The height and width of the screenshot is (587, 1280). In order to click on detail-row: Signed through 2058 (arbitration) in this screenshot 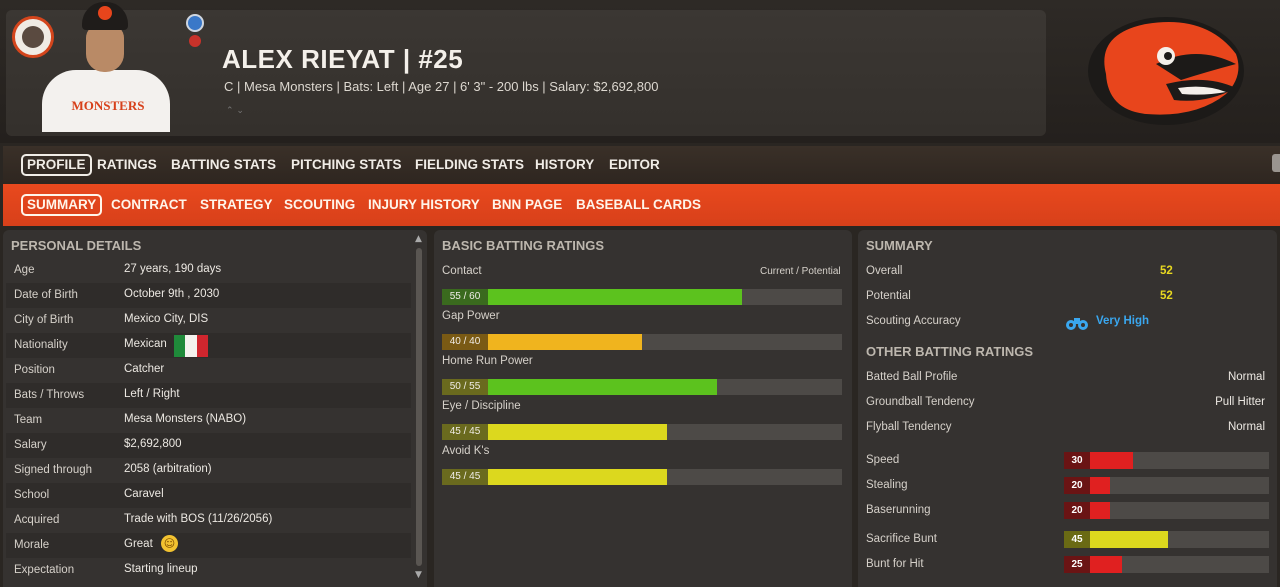, I will do `click(208, 470)`.